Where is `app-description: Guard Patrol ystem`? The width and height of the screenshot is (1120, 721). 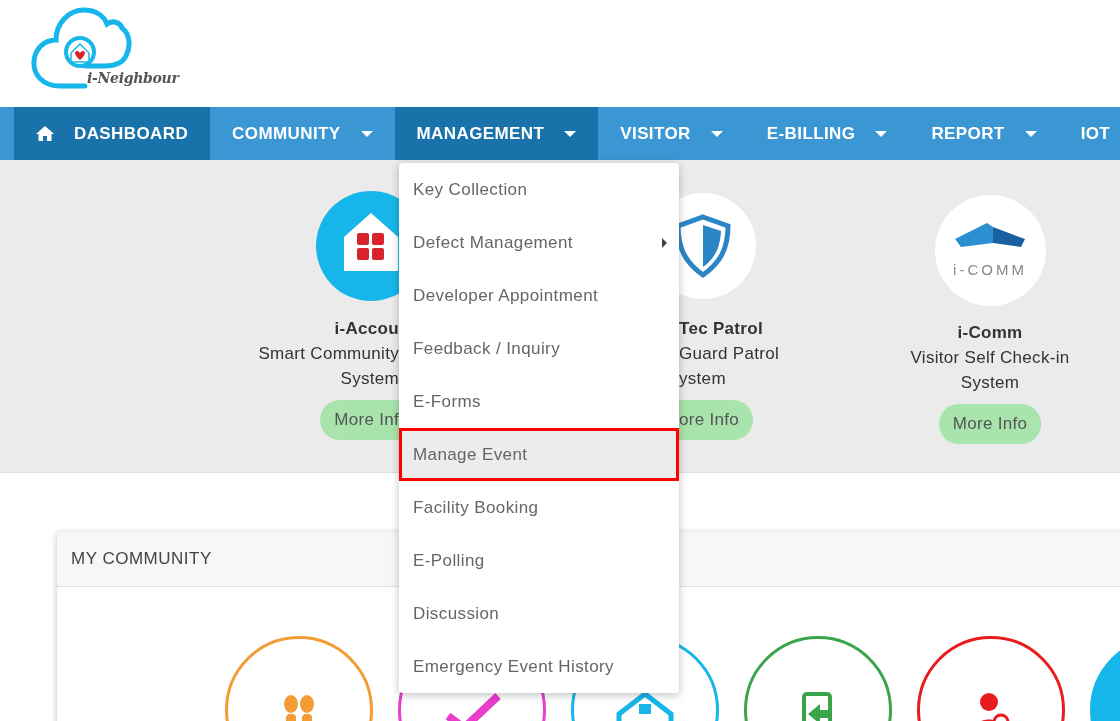
app-description: Guard Patrol ystem is located at coordinates (729, 366).